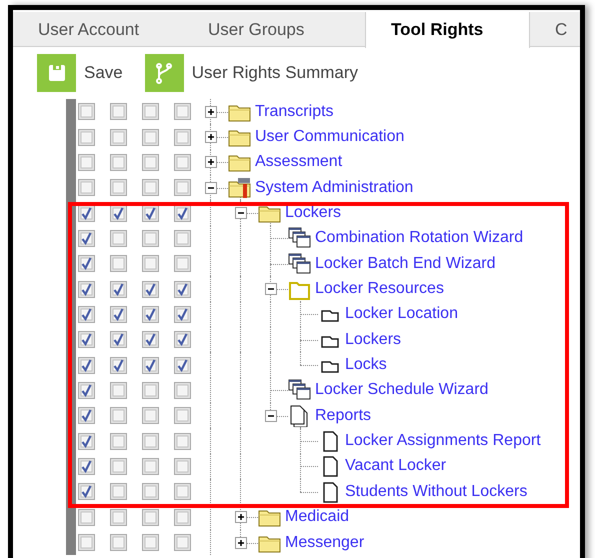 This screenshot has width=595, height=558. Describe the element at coordinates (366, 365) in the screenshot. I see `tree-link: Locks` at that location.